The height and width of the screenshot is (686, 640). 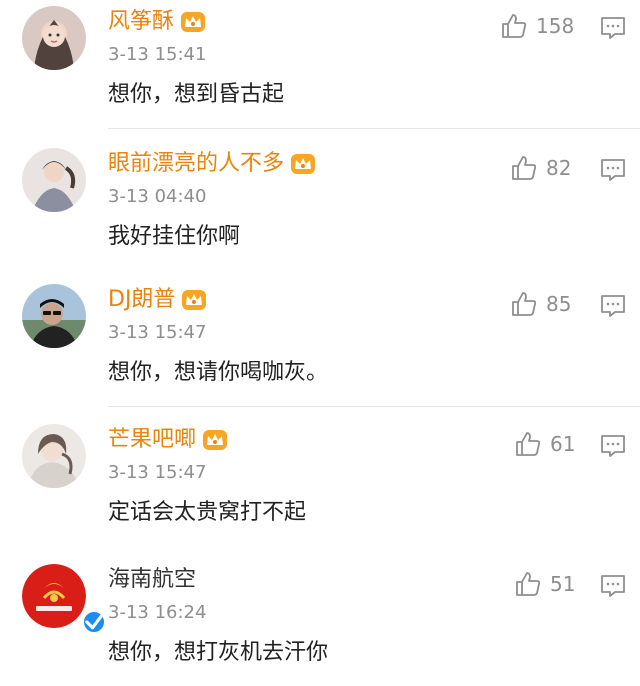 What do you see at coordinates (544, 444) in the screenshot?
I see `like-button: 61` at bounding box center [544, 444].